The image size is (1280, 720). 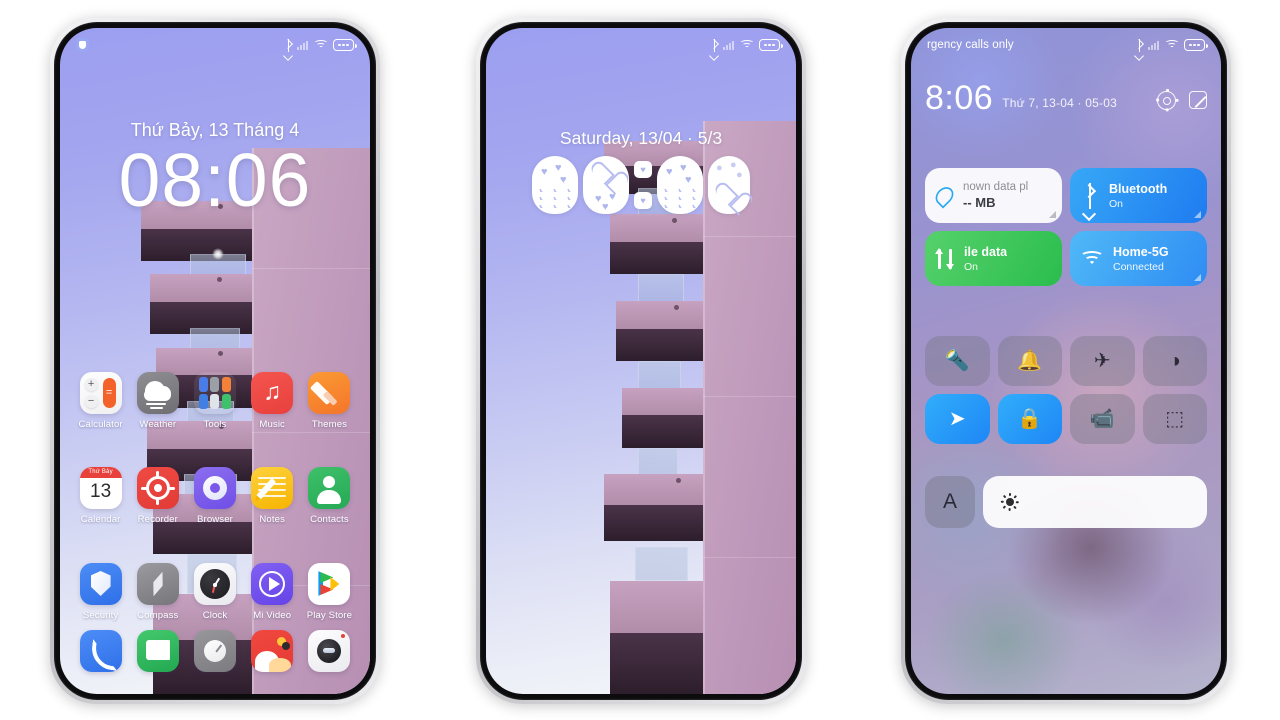 I want to click on tile-wifi: Home-5G Connected, so click(x=1138, y=258).